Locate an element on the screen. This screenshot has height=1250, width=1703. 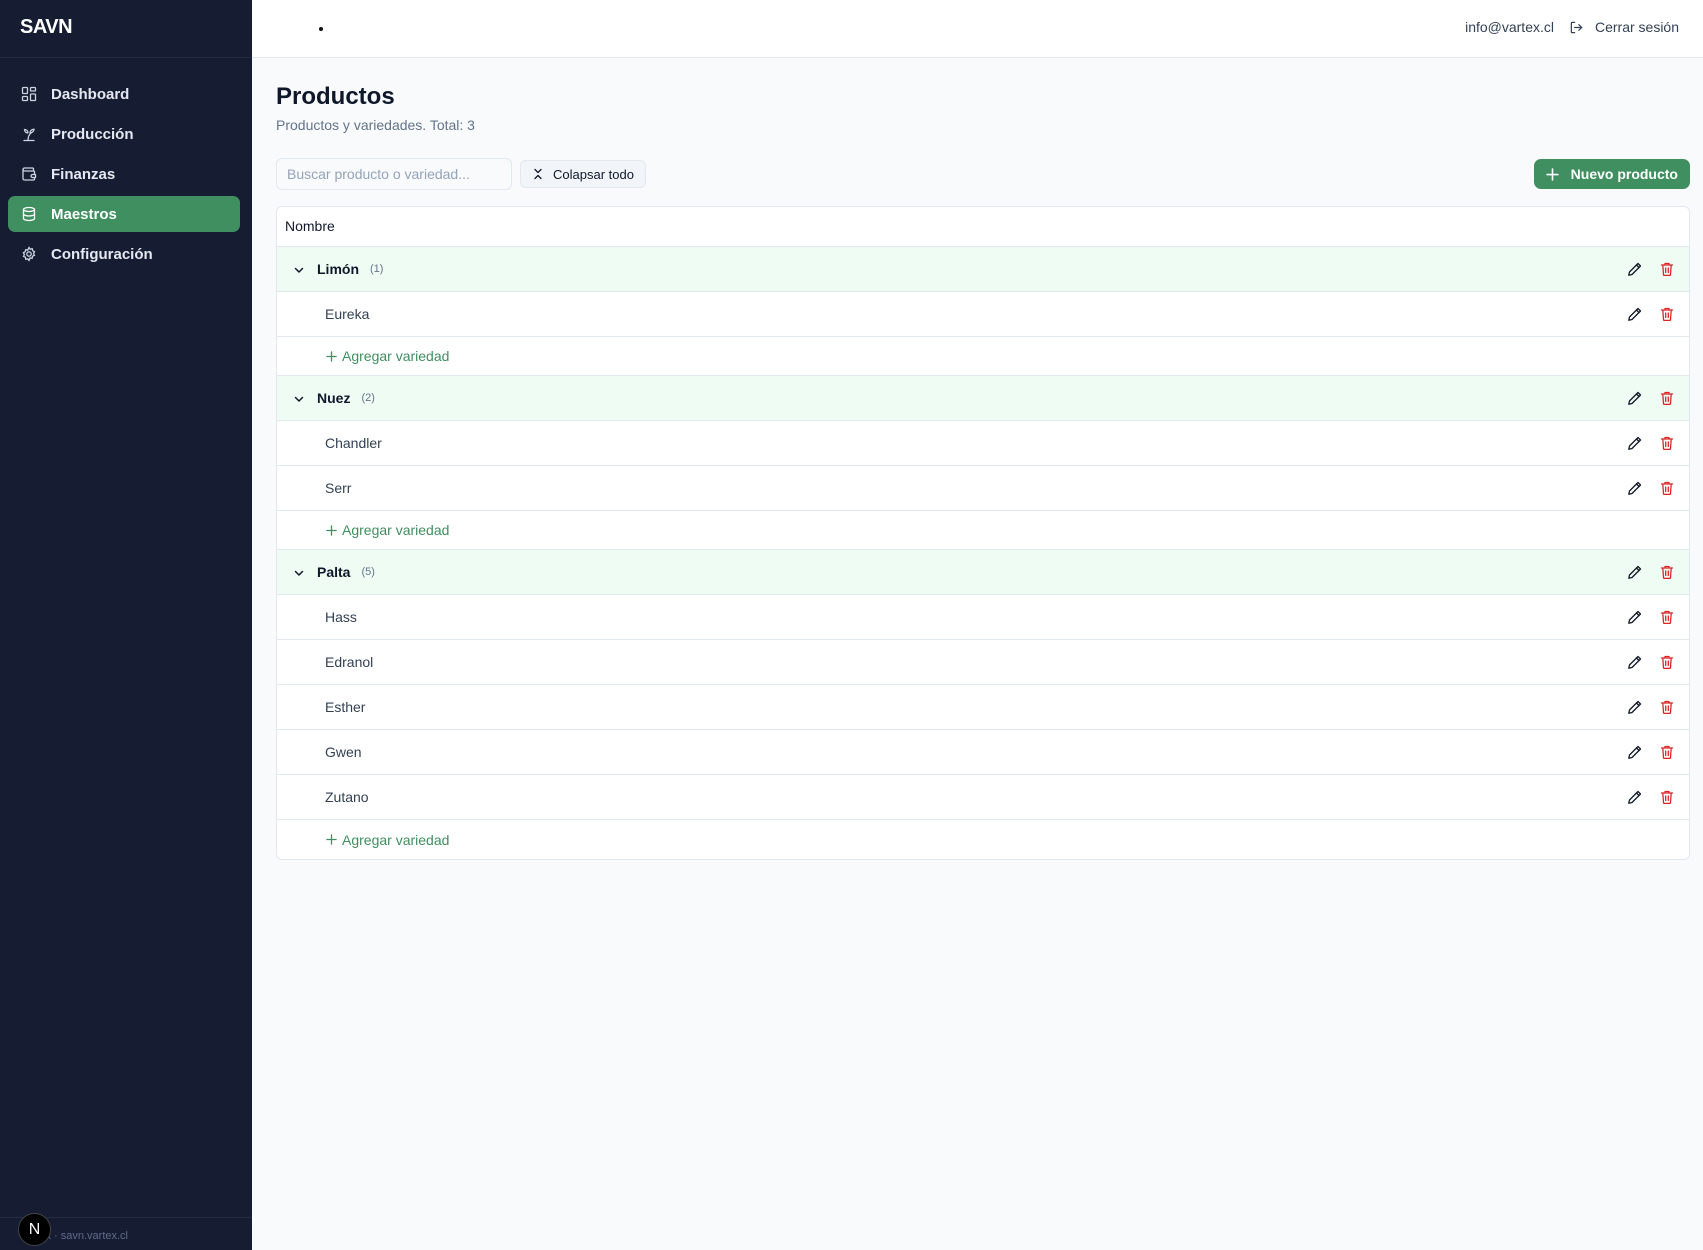
status-dot is located at coordinates (321, 29).